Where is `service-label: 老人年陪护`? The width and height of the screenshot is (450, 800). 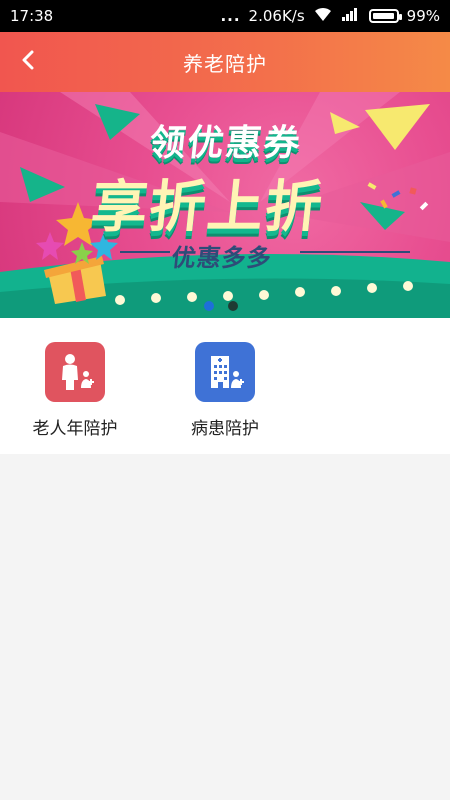 service-label: 老人年陪护 is located at coordinates (75, 429).